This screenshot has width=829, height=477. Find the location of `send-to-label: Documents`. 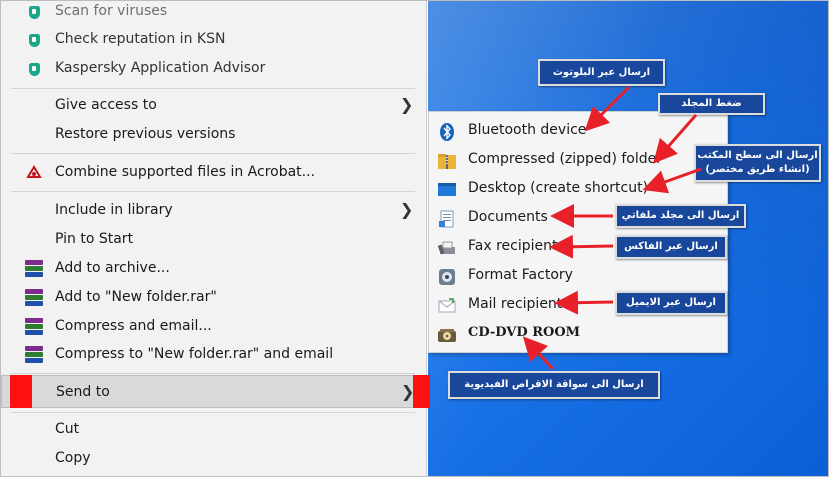

send-to-label: Documents is located at coordinates (508, 217).